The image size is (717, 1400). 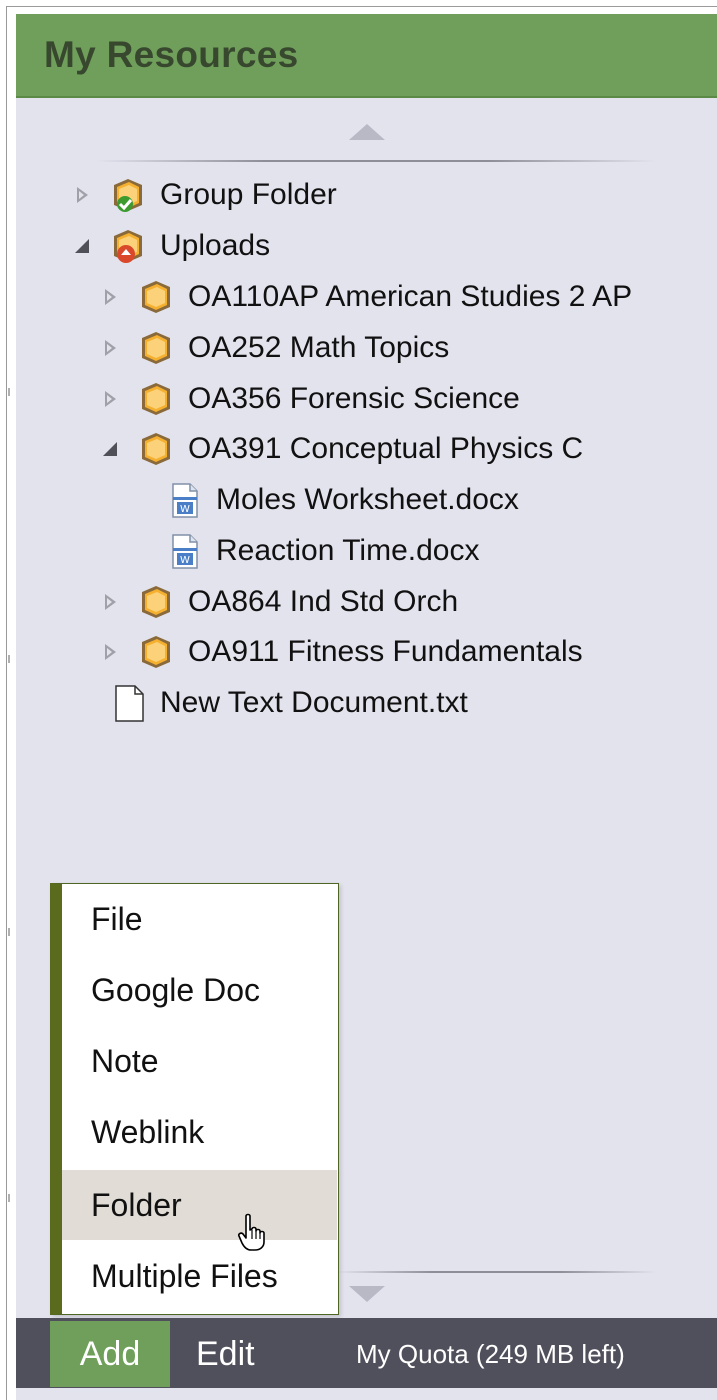 I want to click on text-document-icon, so click(x=129, y=703).